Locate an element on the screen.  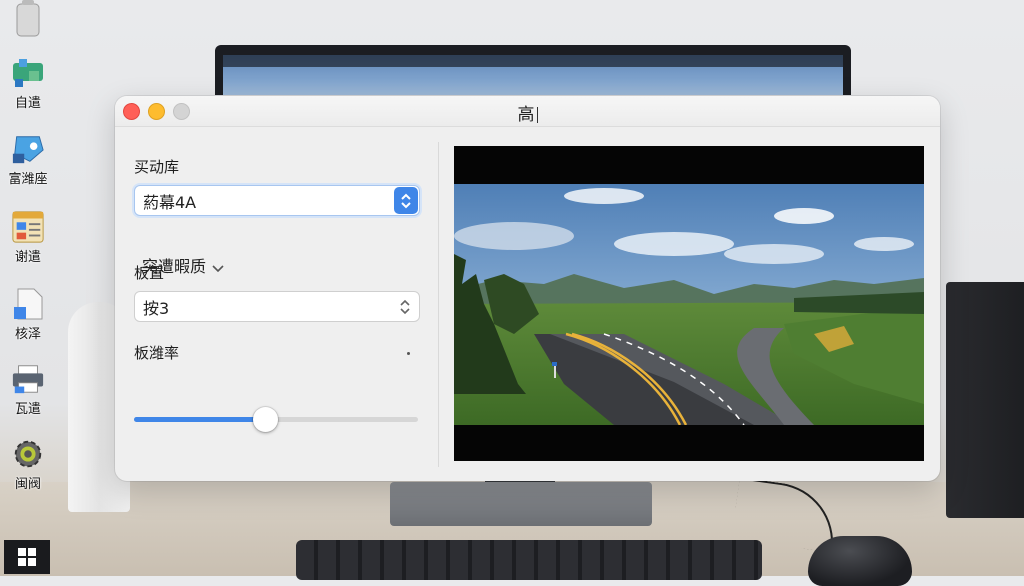
desktop-icon-control-panel: 谢遣 is located at coordinates (28, 237).